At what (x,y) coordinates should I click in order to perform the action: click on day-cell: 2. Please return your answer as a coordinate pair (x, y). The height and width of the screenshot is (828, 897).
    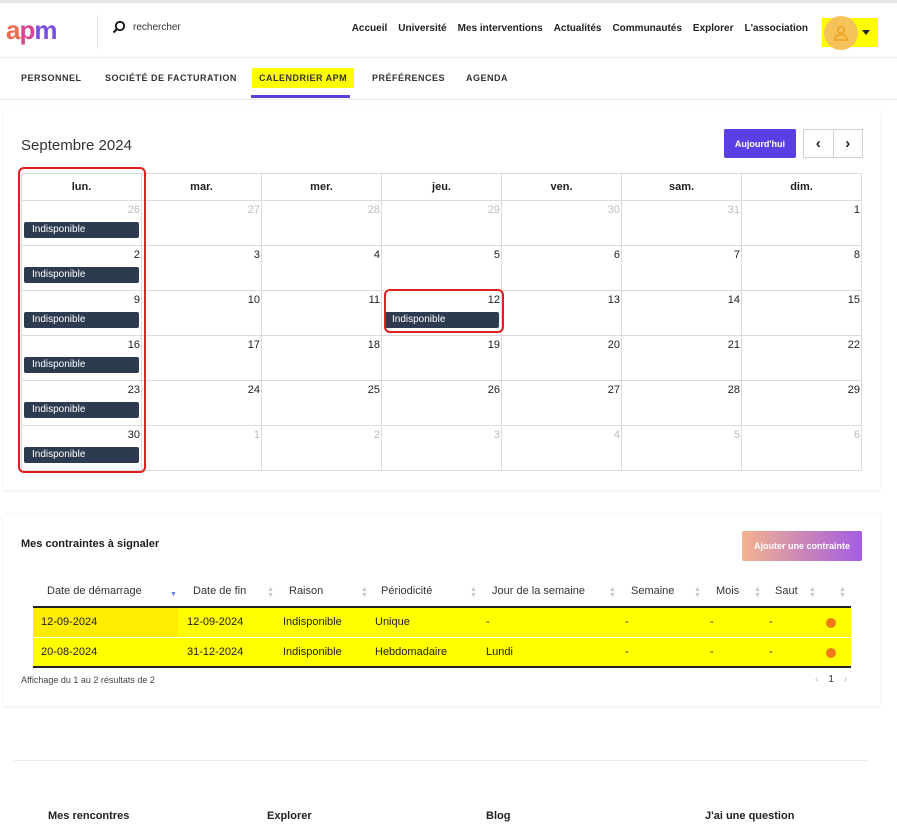
    Looking at the image, I should click on (321, 448).